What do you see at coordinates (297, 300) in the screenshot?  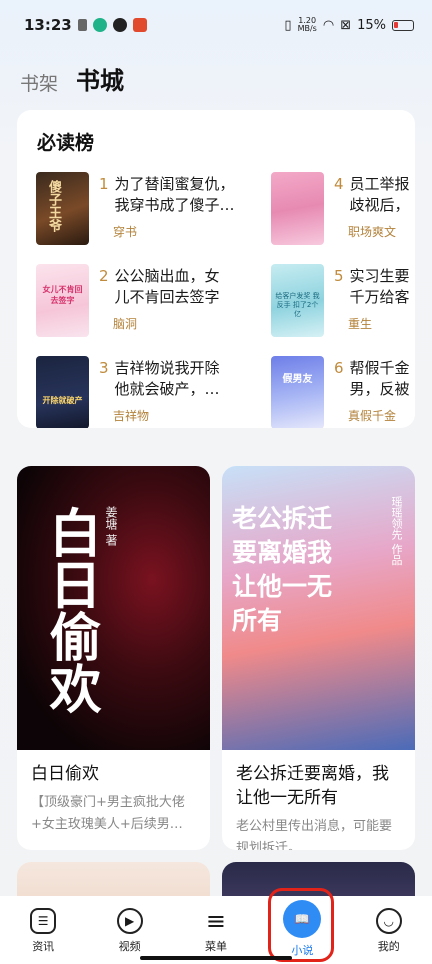 I see `book-cover: 给客户发奖 我反手 扣了2个亿` at bounding box center [297, 300].